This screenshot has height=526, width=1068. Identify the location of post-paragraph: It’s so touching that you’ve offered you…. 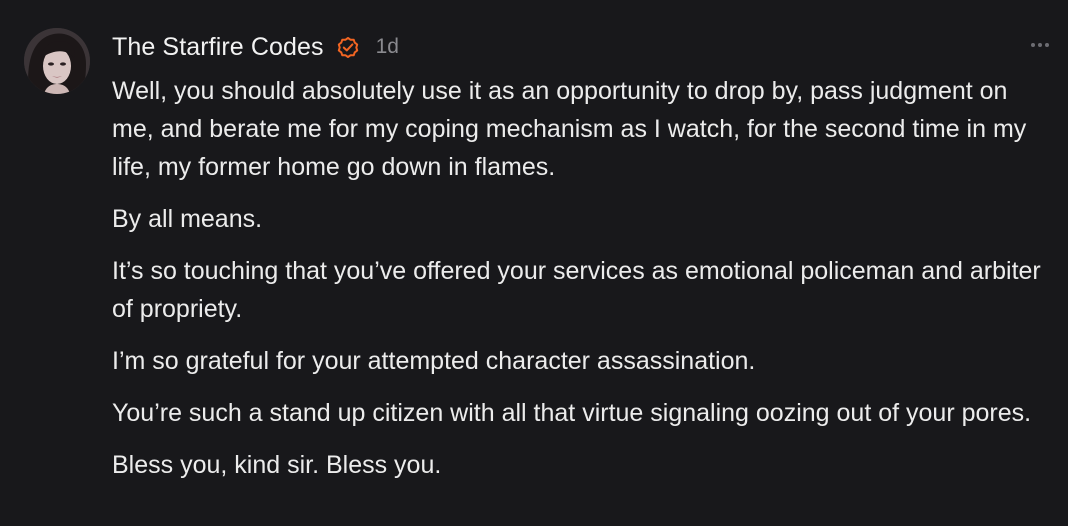
(576, 290).